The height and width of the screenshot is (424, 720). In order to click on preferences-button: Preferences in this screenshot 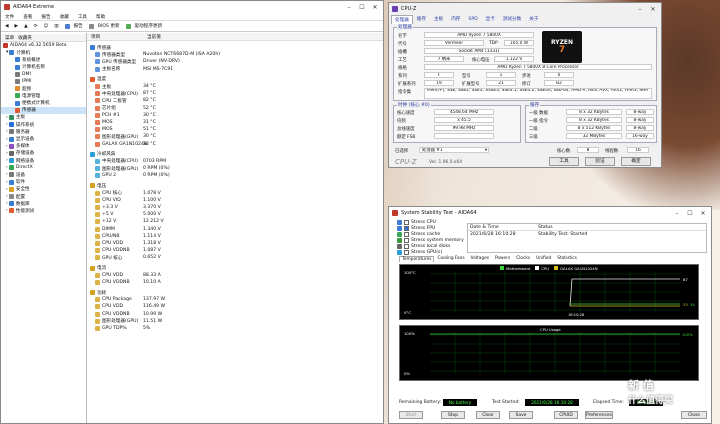, I will do `click(599, 415)`.